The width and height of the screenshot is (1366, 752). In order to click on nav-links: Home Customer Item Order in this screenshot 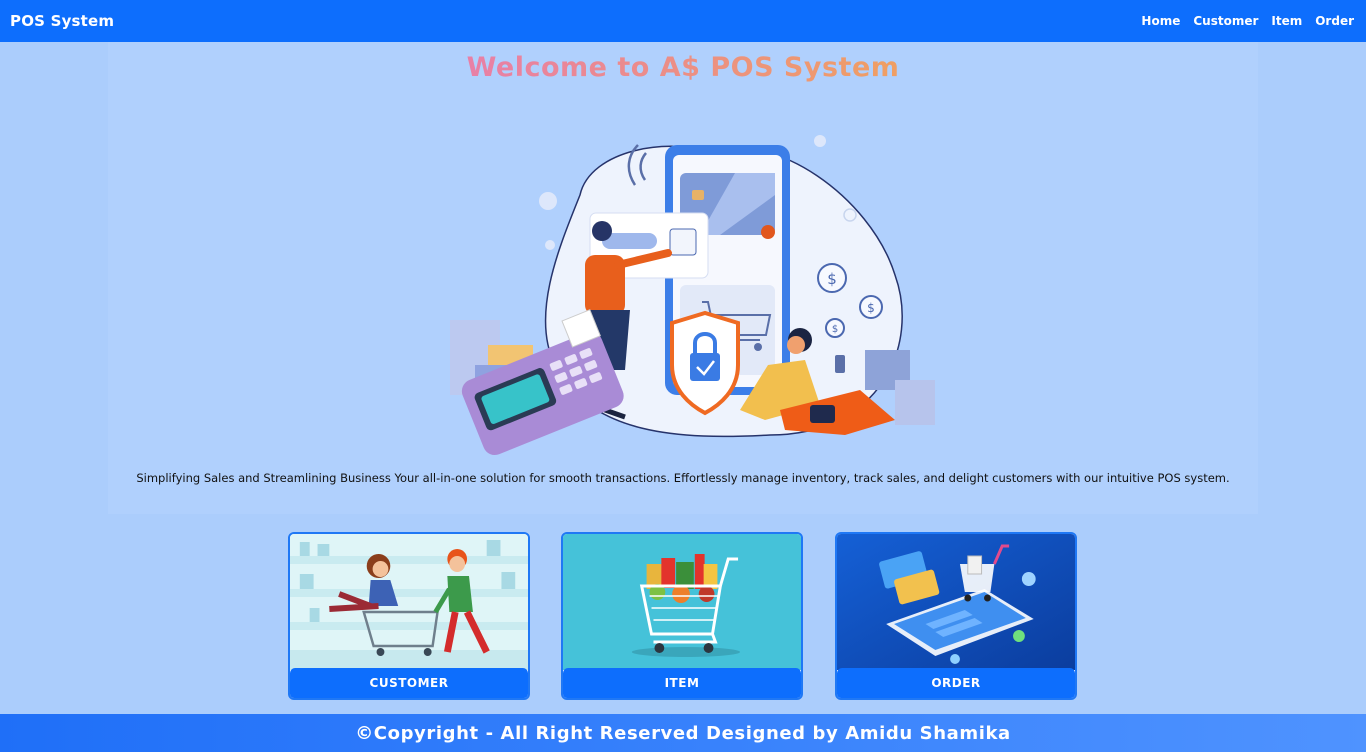, I will do `click(1247, 21)`.